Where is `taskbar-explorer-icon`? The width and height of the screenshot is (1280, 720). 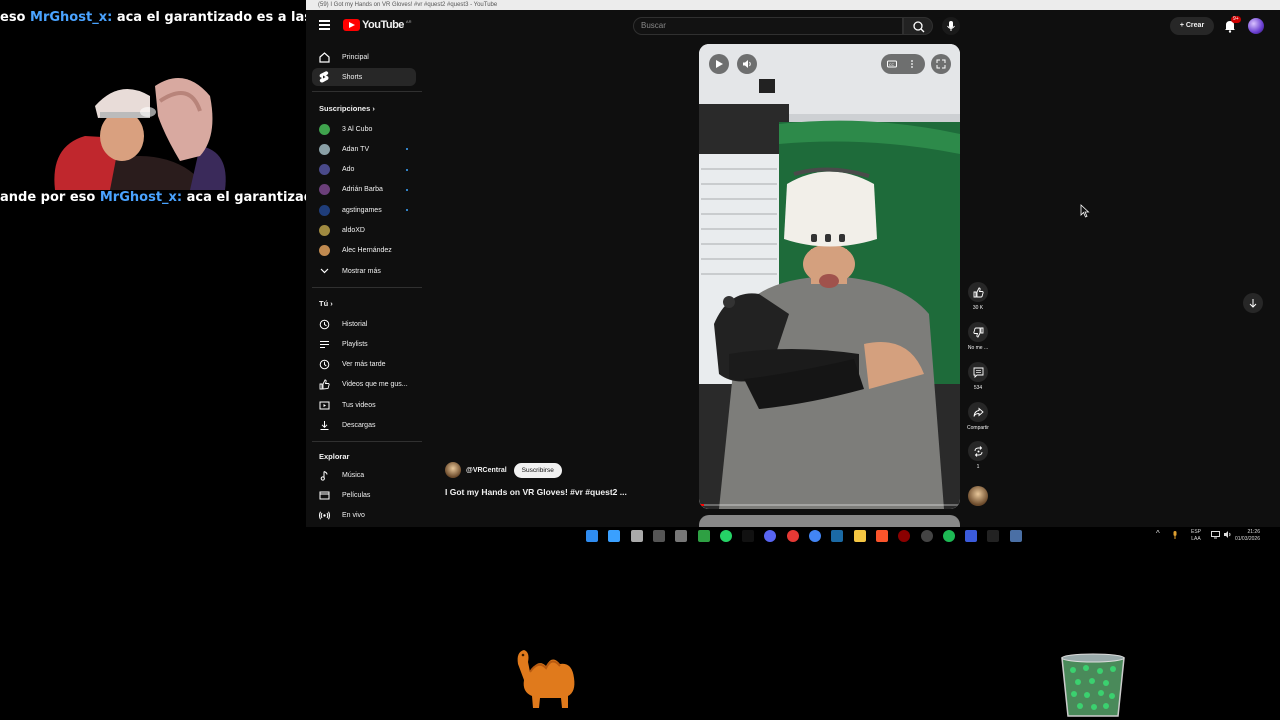 taskbar-explorer-icon is located at coordinates (859, 536).